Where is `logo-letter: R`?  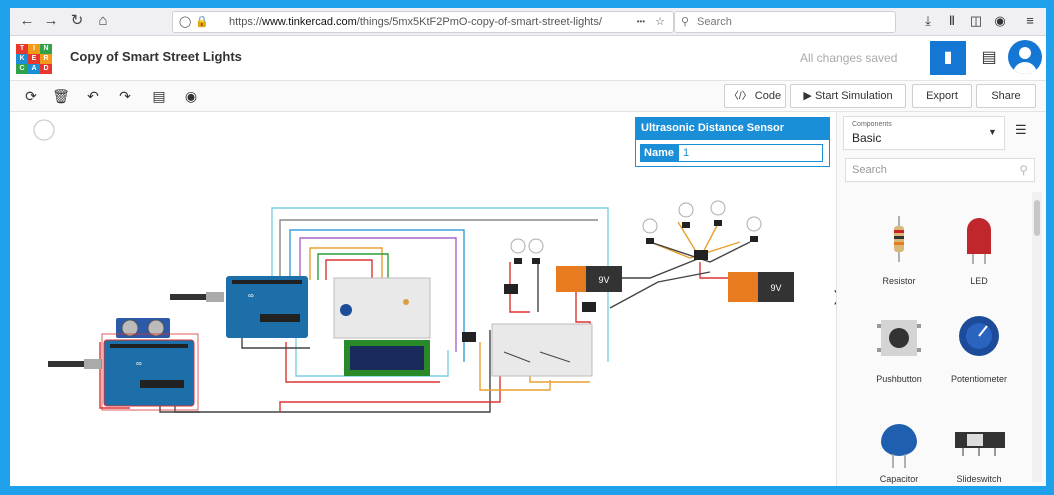
logo-letter: R is located at coordinates (46, 59).